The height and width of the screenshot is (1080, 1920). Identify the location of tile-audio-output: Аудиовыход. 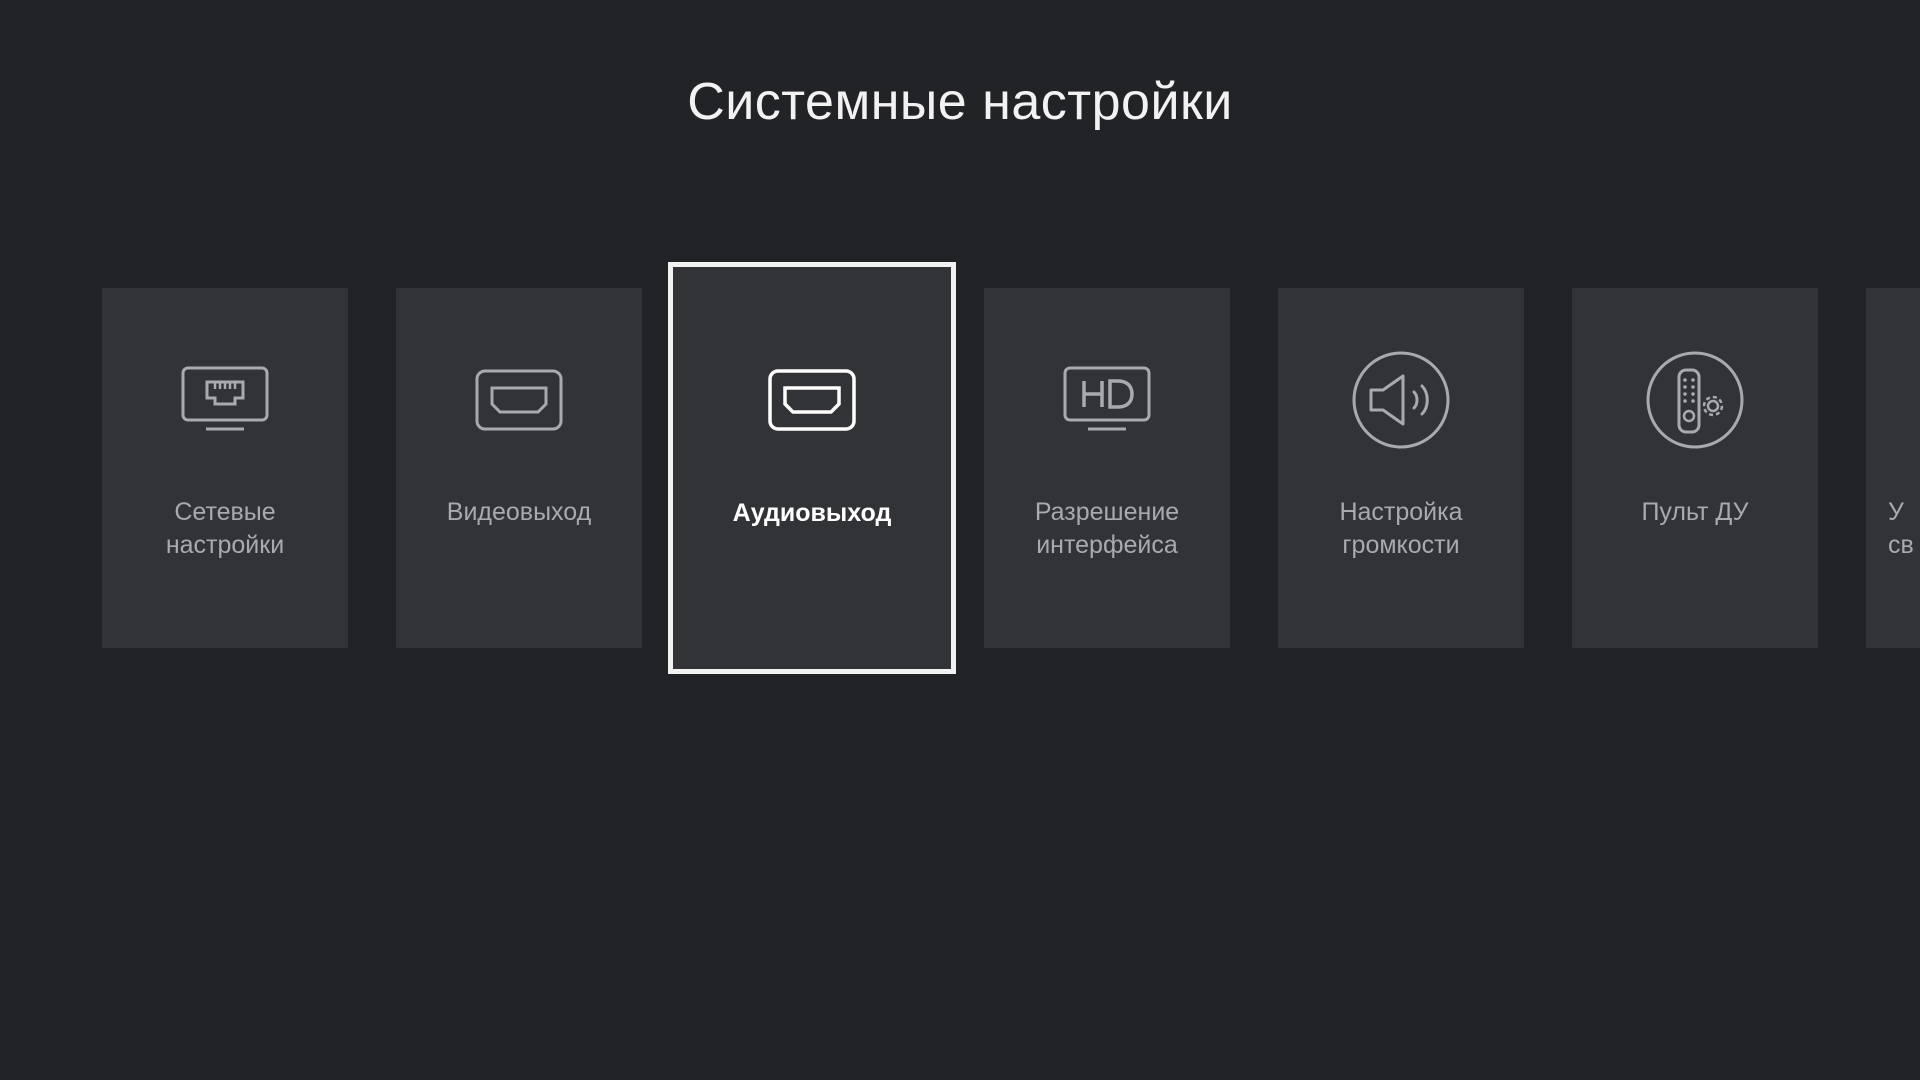
(812, 468).